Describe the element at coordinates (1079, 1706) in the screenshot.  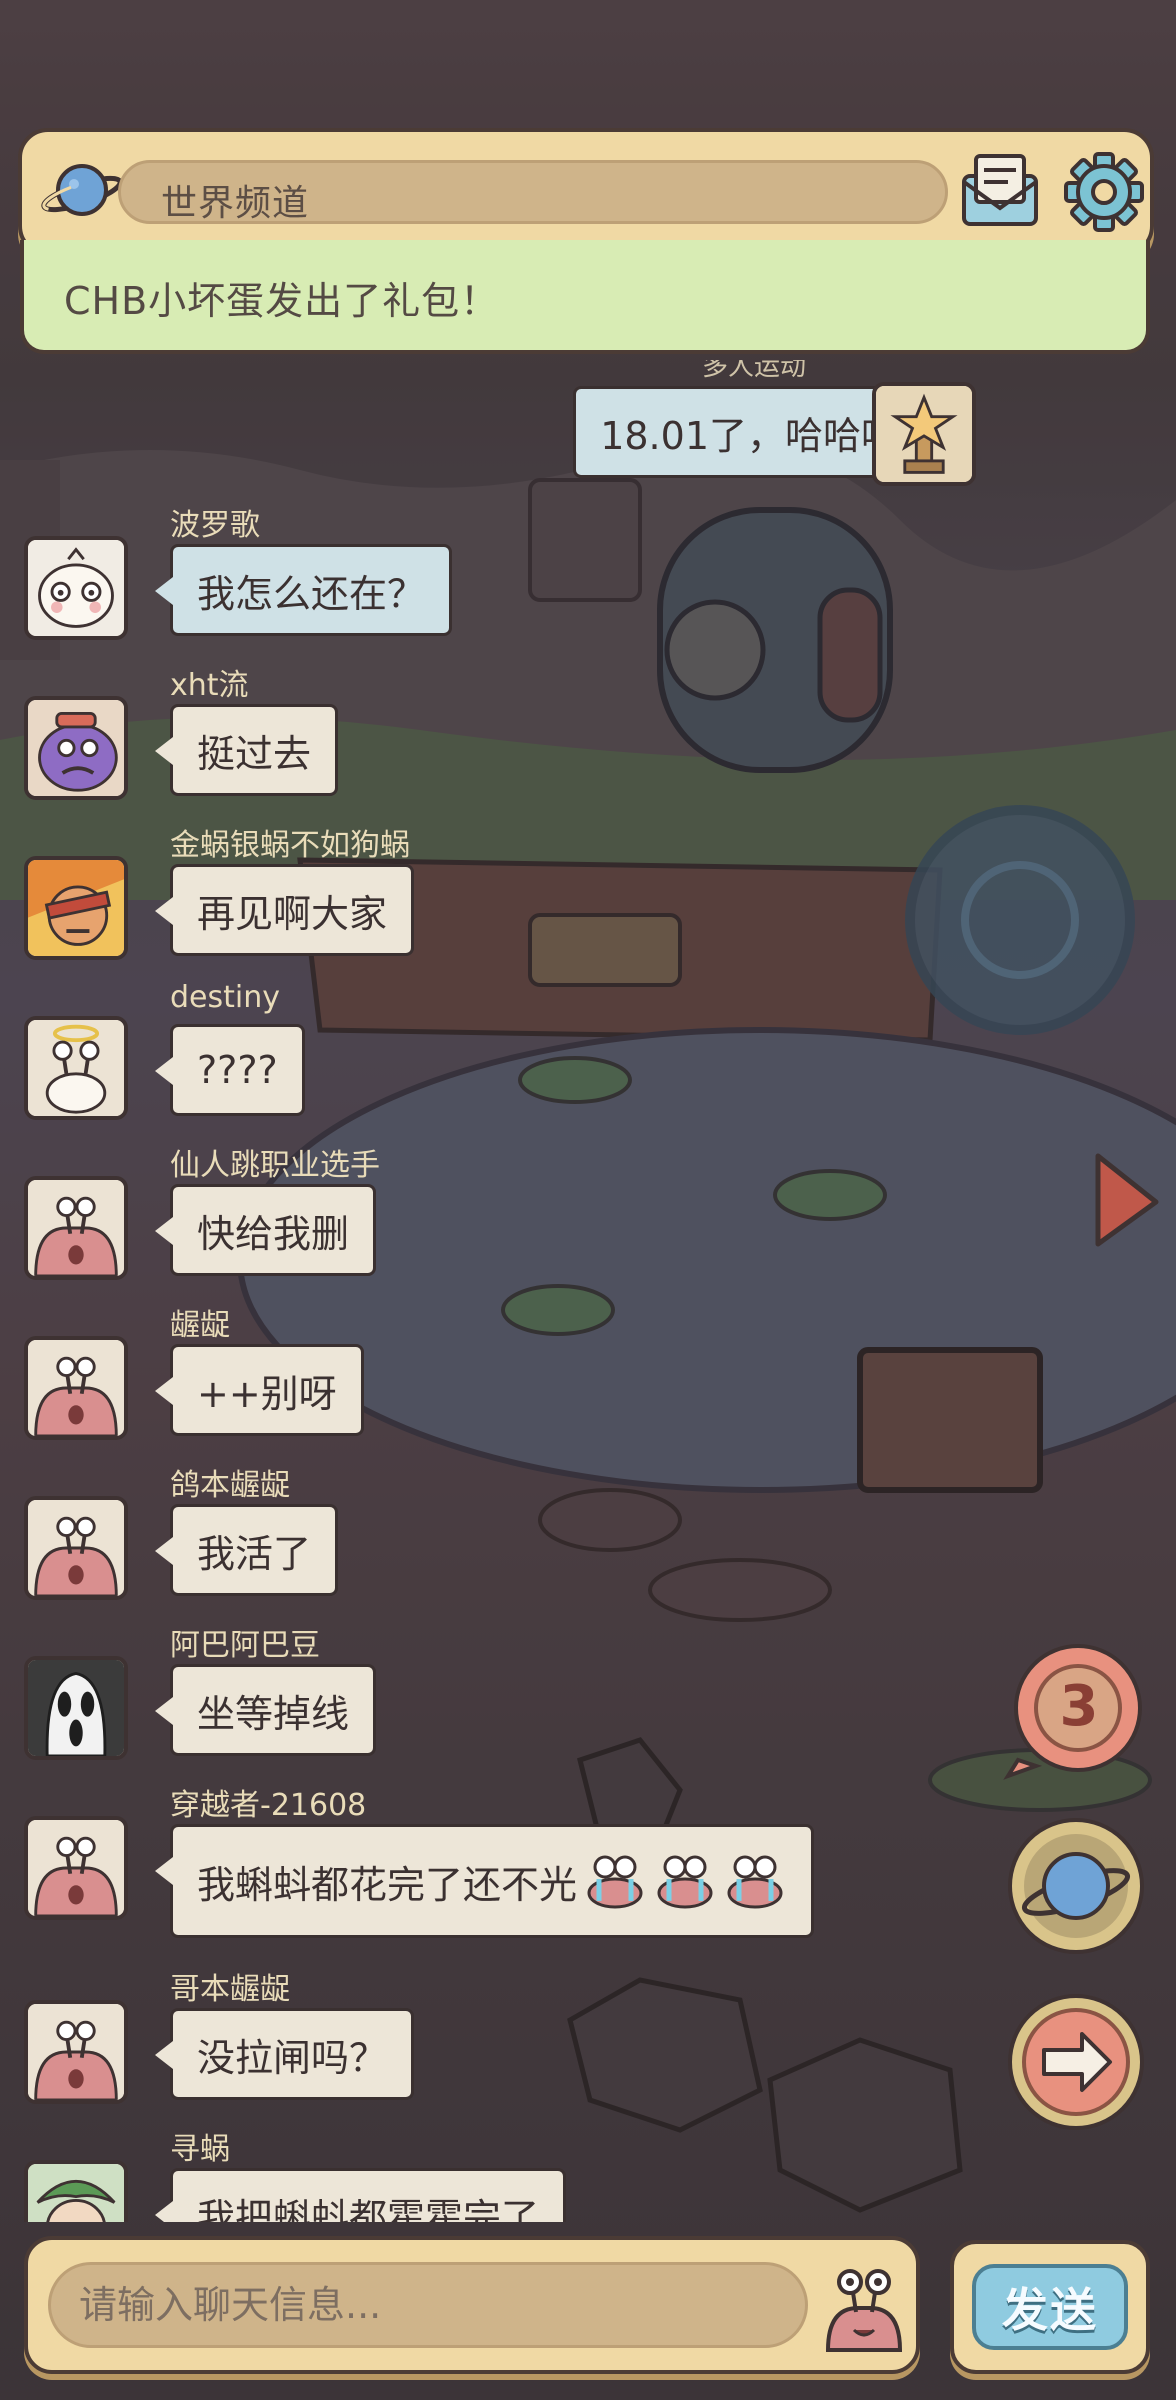
I see `count-badge: 3` at that location.